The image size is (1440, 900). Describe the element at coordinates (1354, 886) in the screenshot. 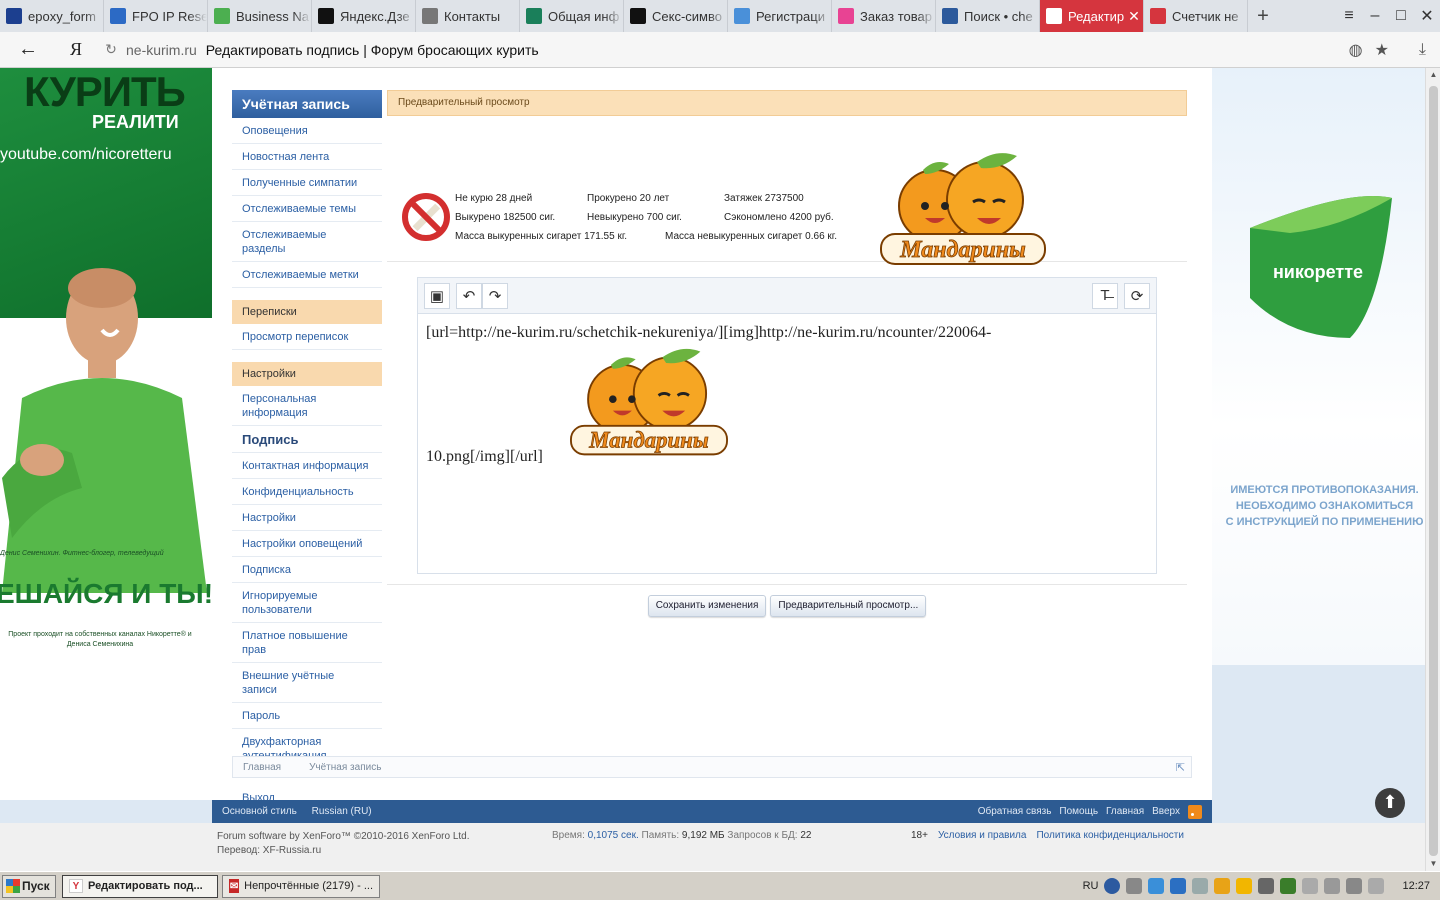

I see `volume-icon` at that location.